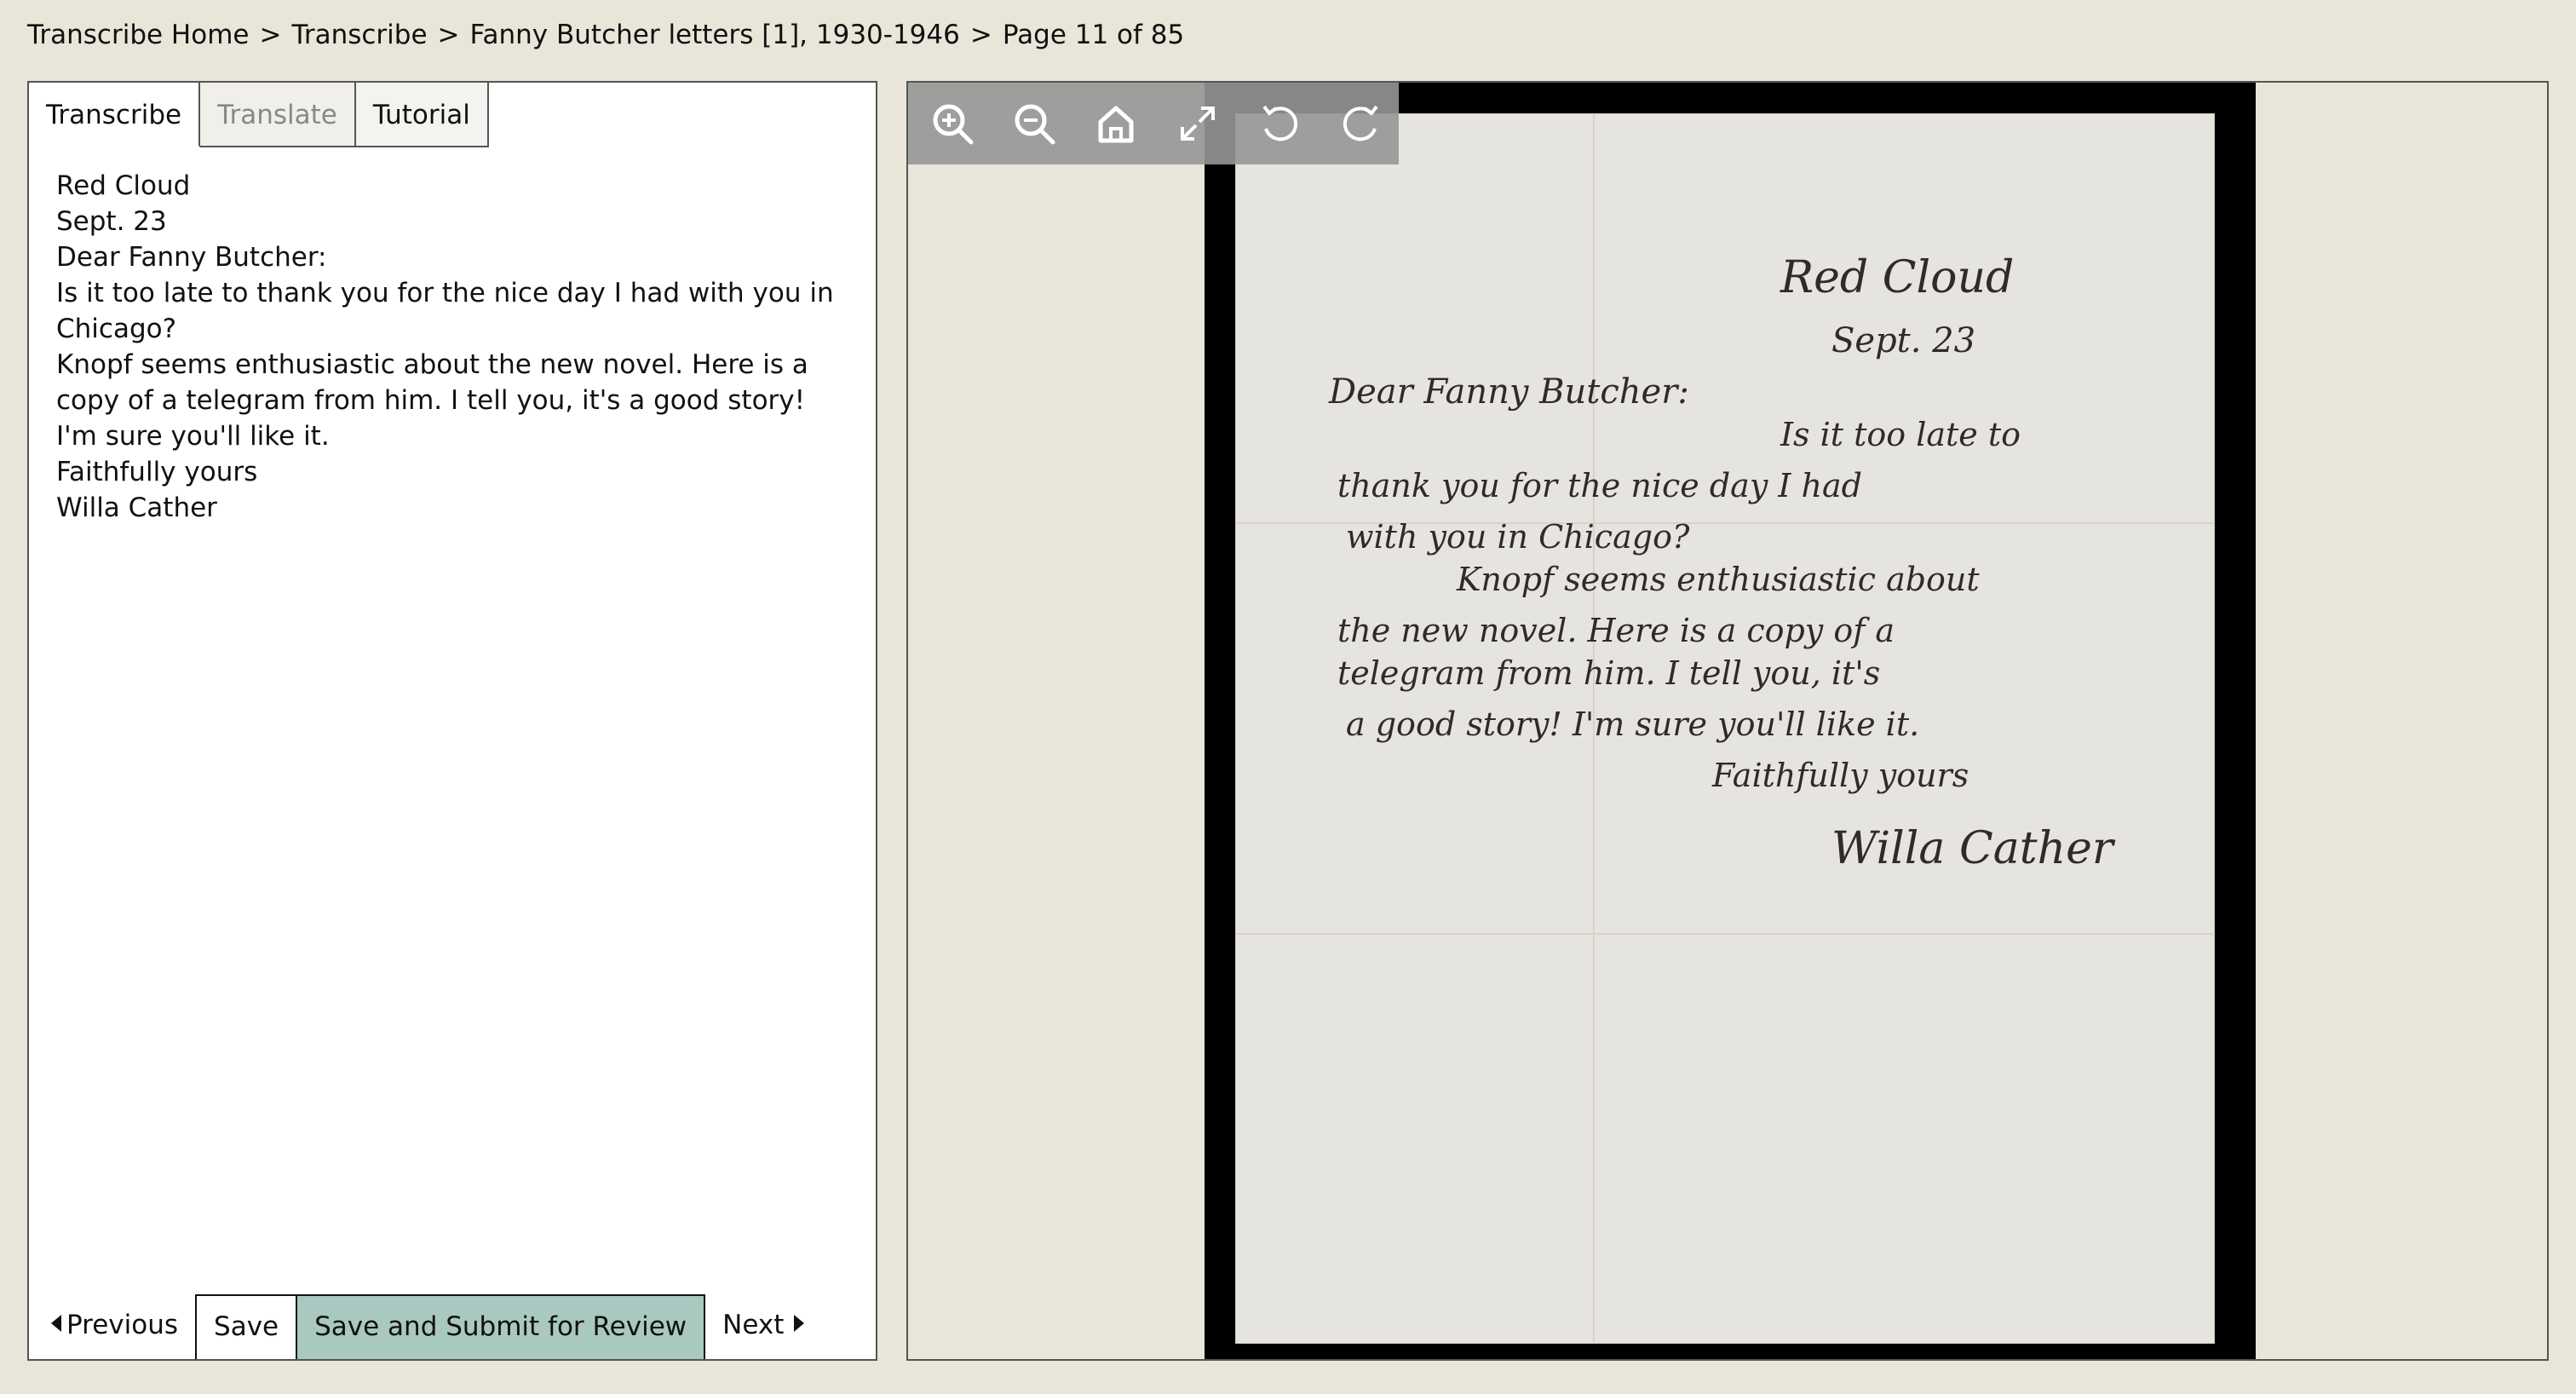  Describe the element at coordinates (123, 185) in the screenshot. I see `transcription-line: Red Cloud` at that location.